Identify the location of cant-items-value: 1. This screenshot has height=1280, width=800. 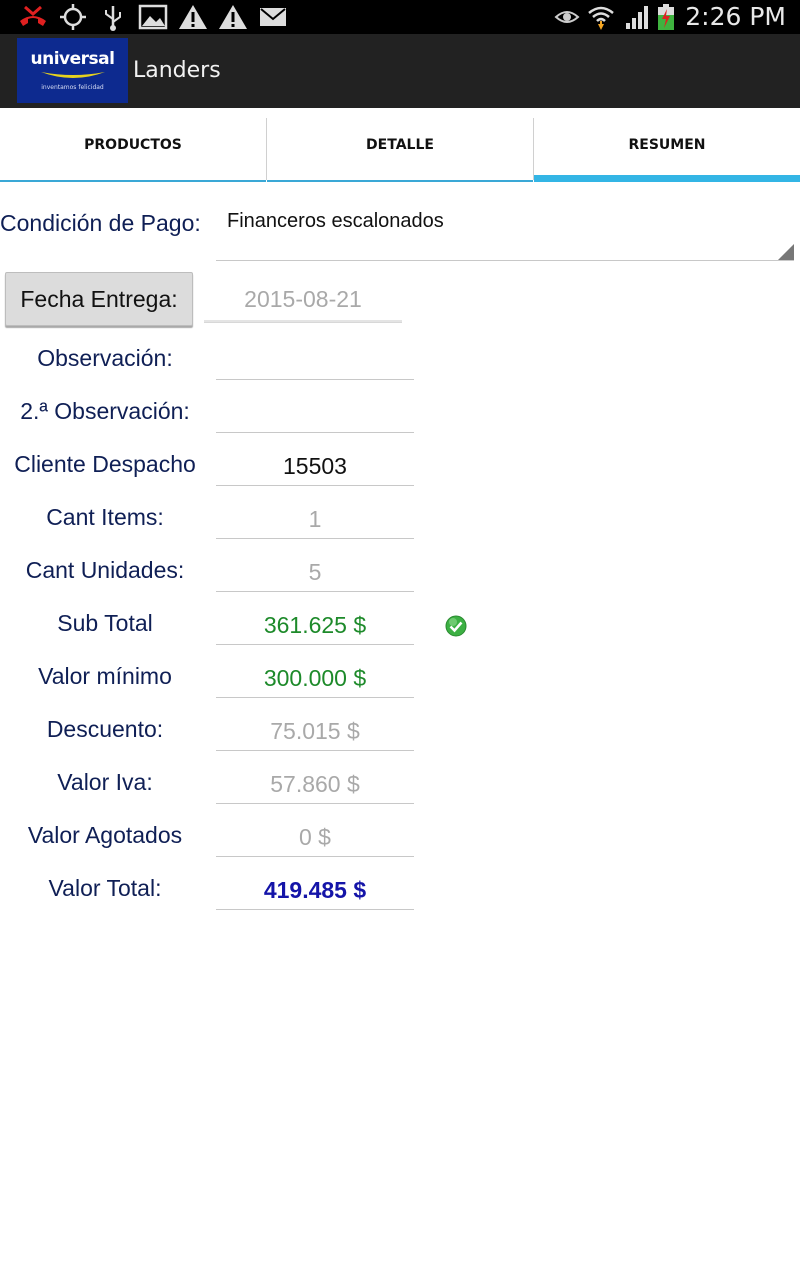
(315, 519).